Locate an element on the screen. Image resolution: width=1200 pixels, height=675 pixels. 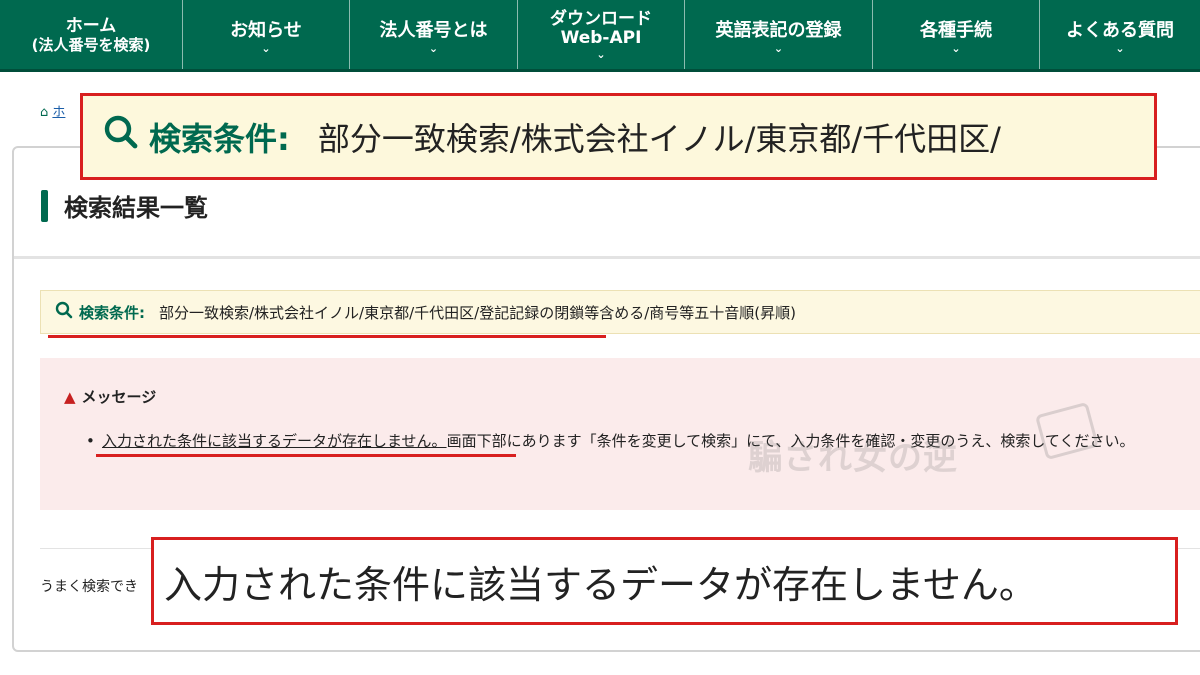
nav-item-news: お知らせ ⌄ is located at coordinates (265, 34).